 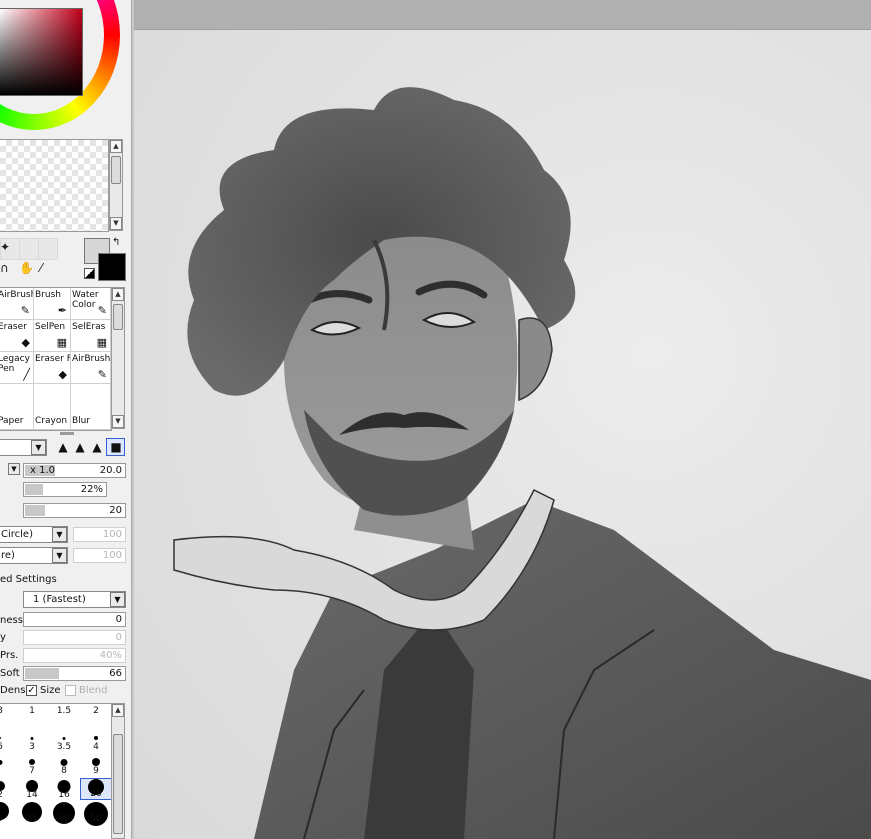 What do you see at coordinates (95, 741) in the screenshot?
I see `size-preset: 4` at bounding box center [95, 741].